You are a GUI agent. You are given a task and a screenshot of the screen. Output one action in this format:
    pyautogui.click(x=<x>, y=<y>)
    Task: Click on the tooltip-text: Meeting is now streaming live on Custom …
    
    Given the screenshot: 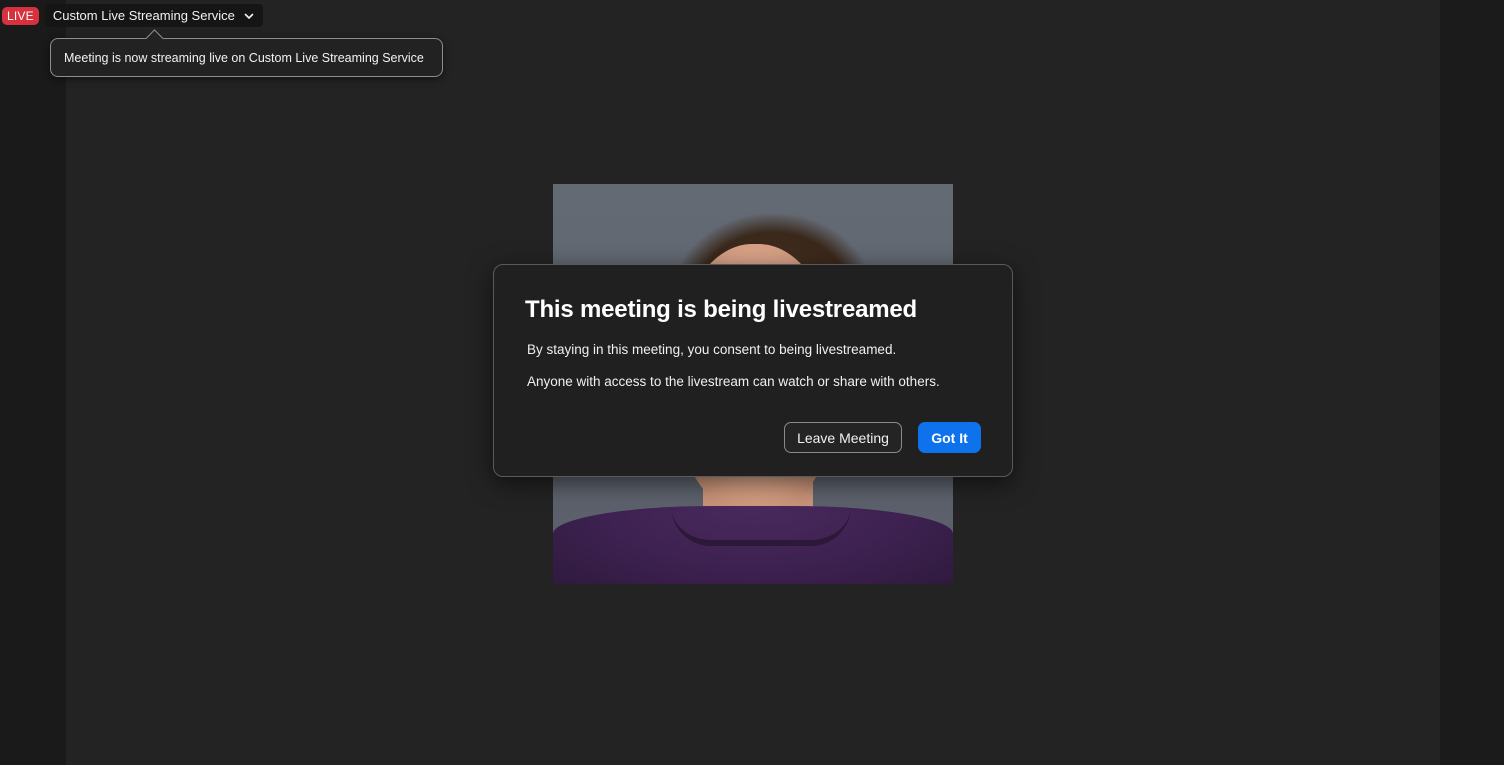 What is the action you would take?
    pyautogui.click(x=244, y=57)
    